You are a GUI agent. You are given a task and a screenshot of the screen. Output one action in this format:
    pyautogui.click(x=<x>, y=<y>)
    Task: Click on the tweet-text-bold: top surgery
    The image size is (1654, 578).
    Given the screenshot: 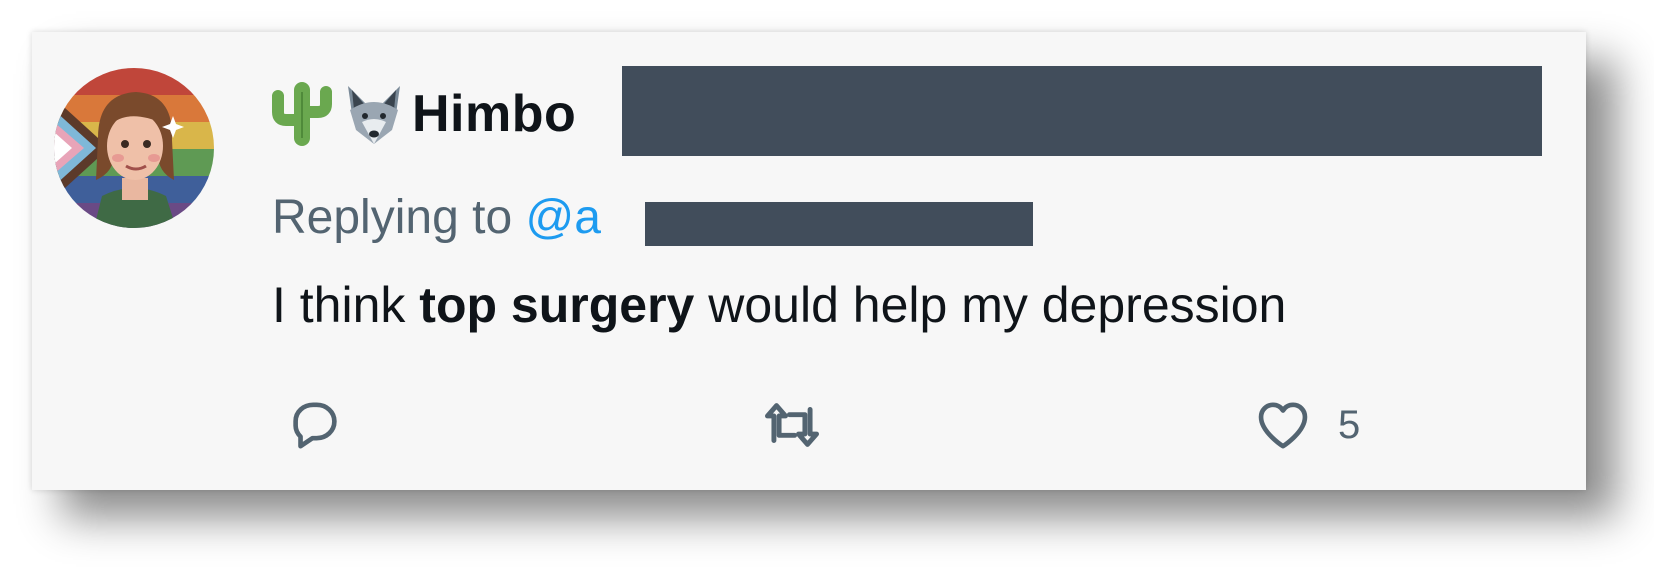 What is the action you would take?
    pyautogui.click(x=557, y=305)
    